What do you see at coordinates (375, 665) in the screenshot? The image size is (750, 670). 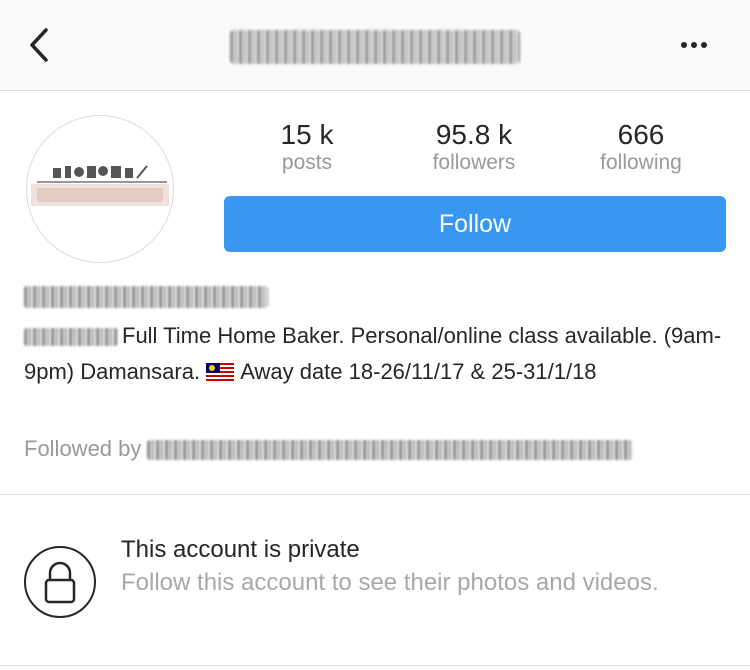 I see `bottom-divider` at bounding box center [375, 665].